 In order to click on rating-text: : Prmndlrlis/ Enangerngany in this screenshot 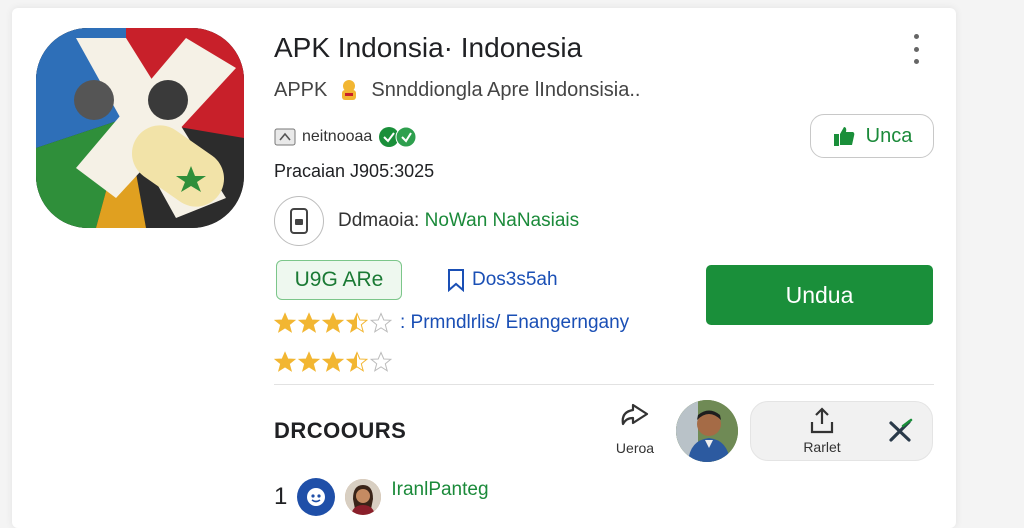, I will do `click(515, 322)`.